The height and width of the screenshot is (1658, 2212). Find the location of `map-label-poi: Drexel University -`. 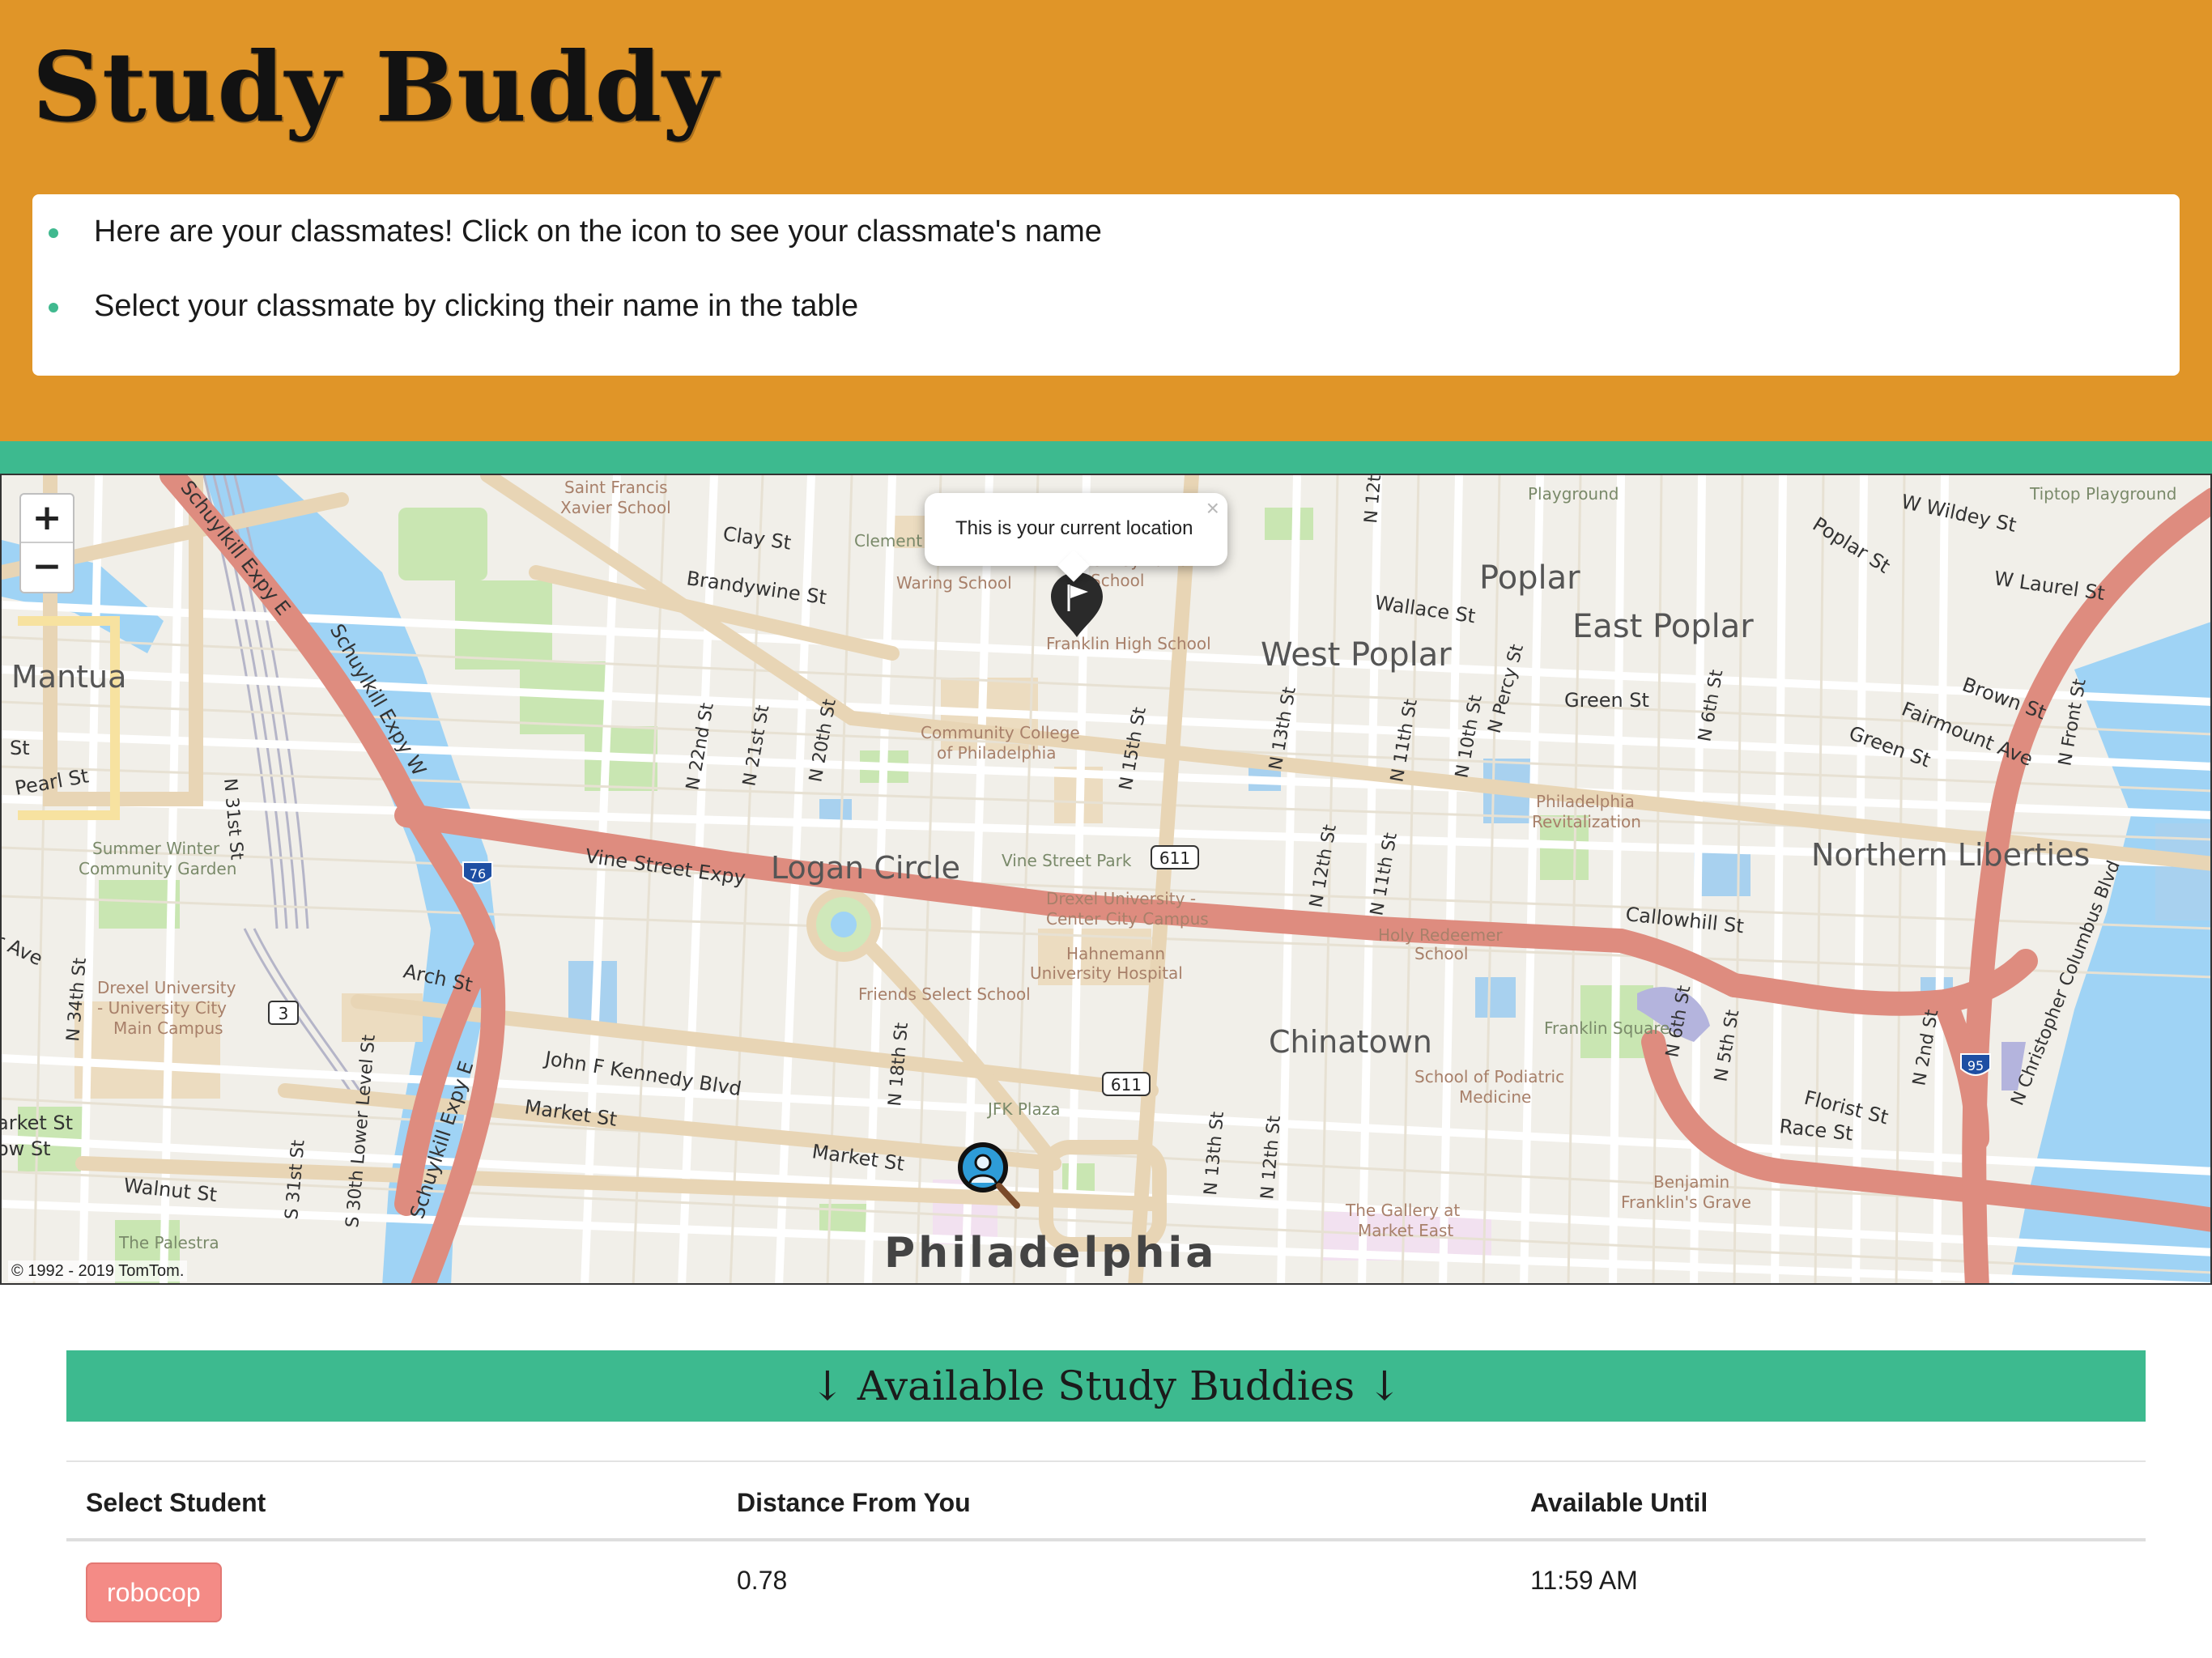

map-label-poi: Drexel University - is located at coordinates (1121, 898).